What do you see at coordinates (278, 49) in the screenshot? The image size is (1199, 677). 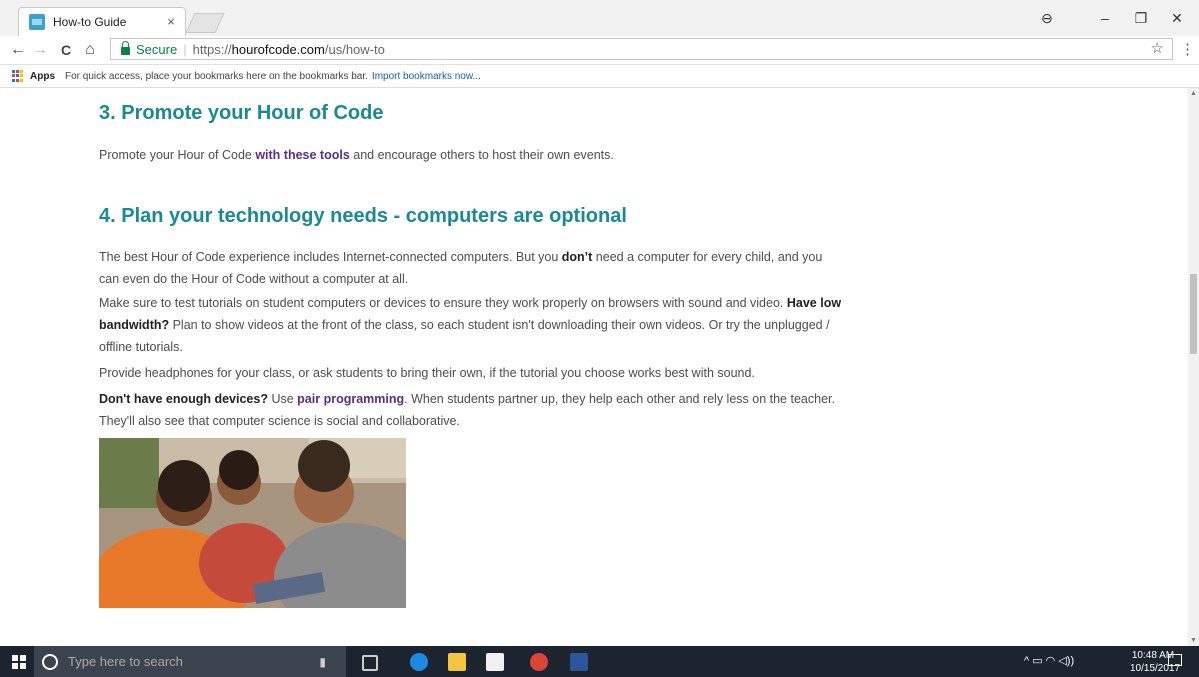 I see `url-host: hourofcode.com` at bounding box center [278, 49].